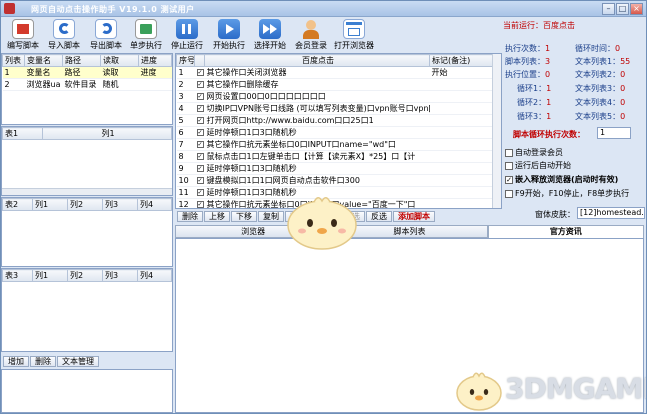  What do you see at coordinates (271, 216) in the screenshot?
I see `copy-button: 复制` at bounding box center [271, 216].